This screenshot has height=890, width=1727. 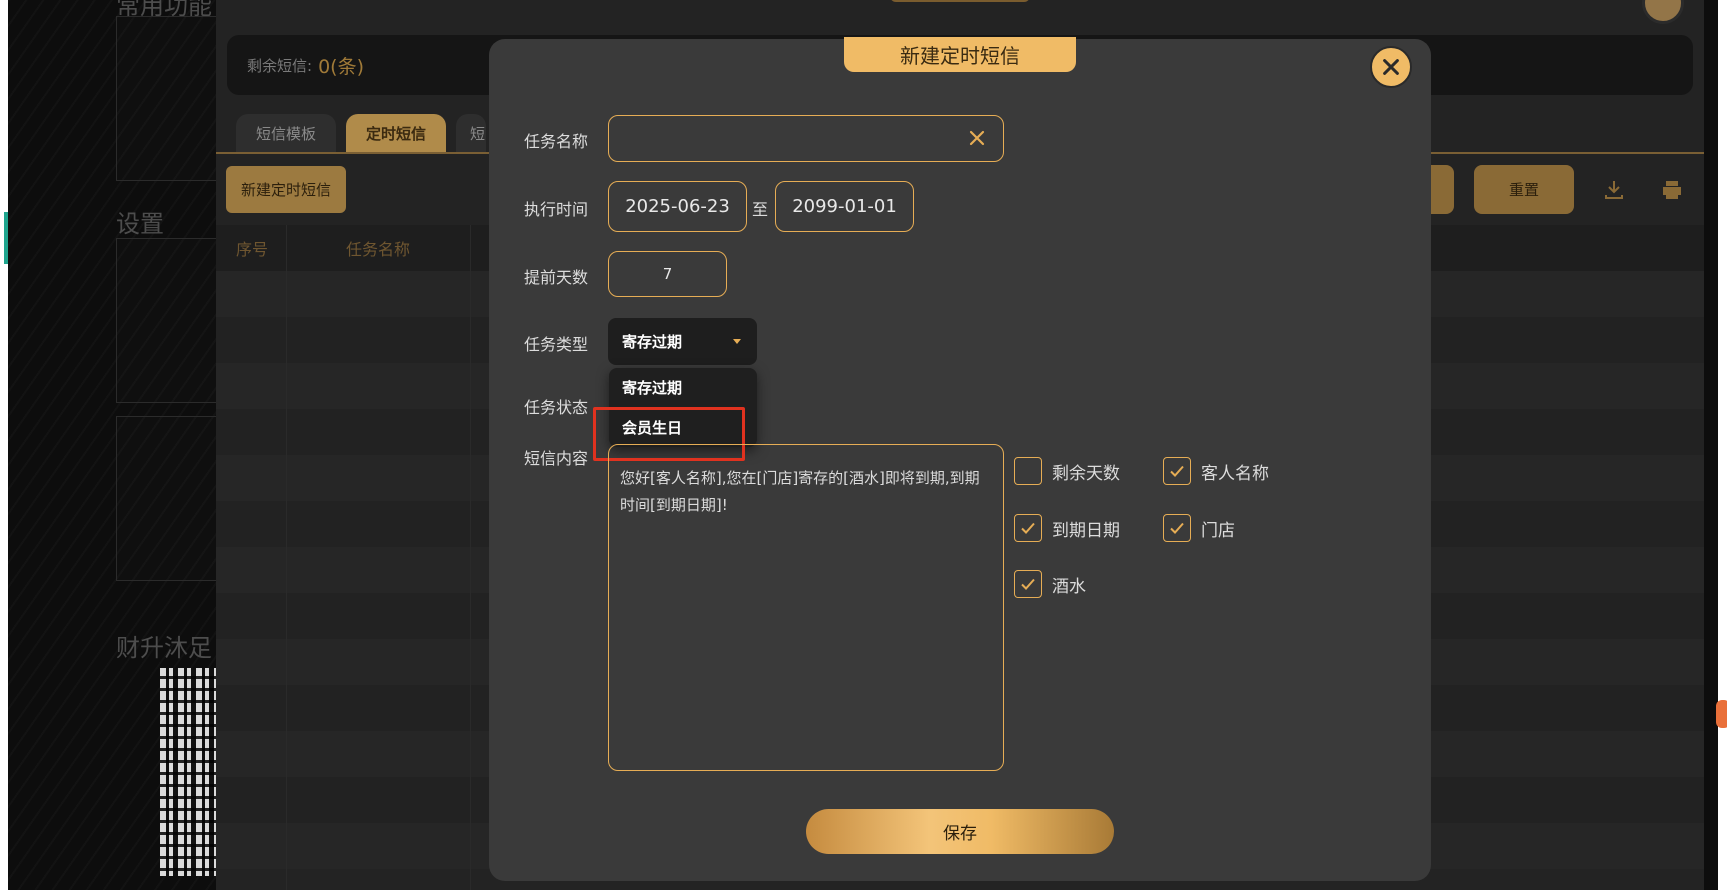 What do you see at coordinates (806, 607) in the screenshot?
I see `sms-content-textarea: 您好[客人名称],您在[门店]寄存的[酒水]即将到期,到期时间[到期日期]!` at bounding box center [806, 607].